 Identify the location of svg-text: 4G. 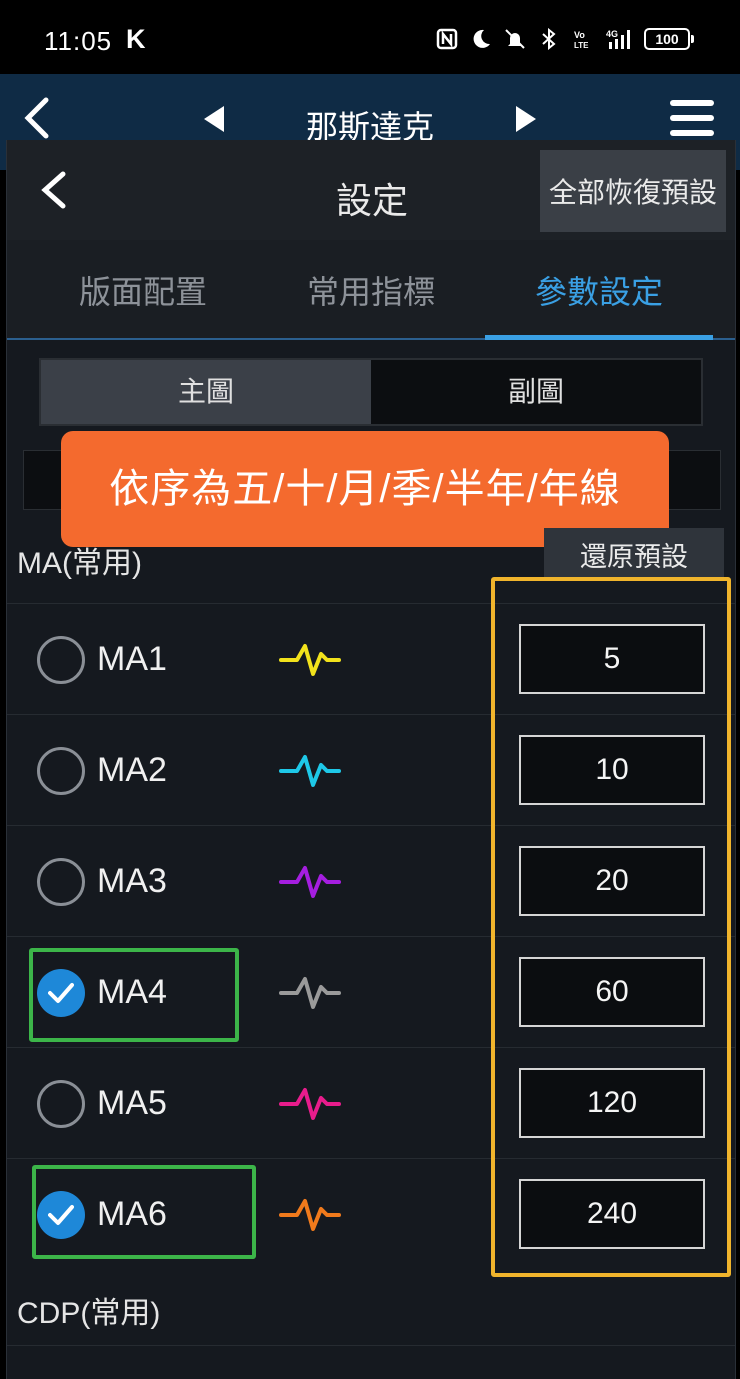
(612, 34).